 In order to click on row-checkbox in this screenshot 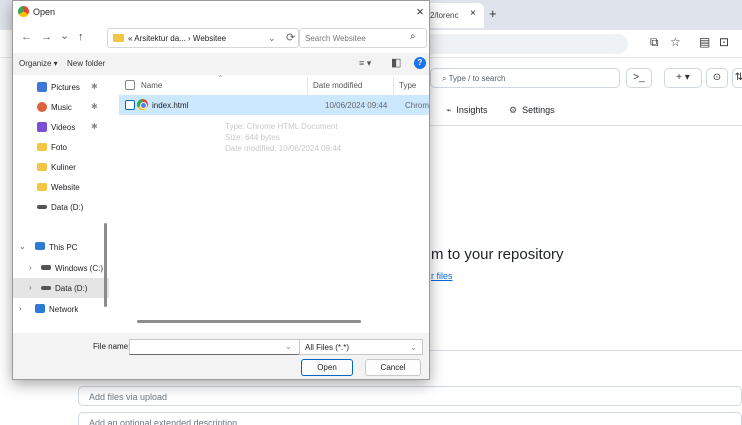, I will do `click(130, 105)`.